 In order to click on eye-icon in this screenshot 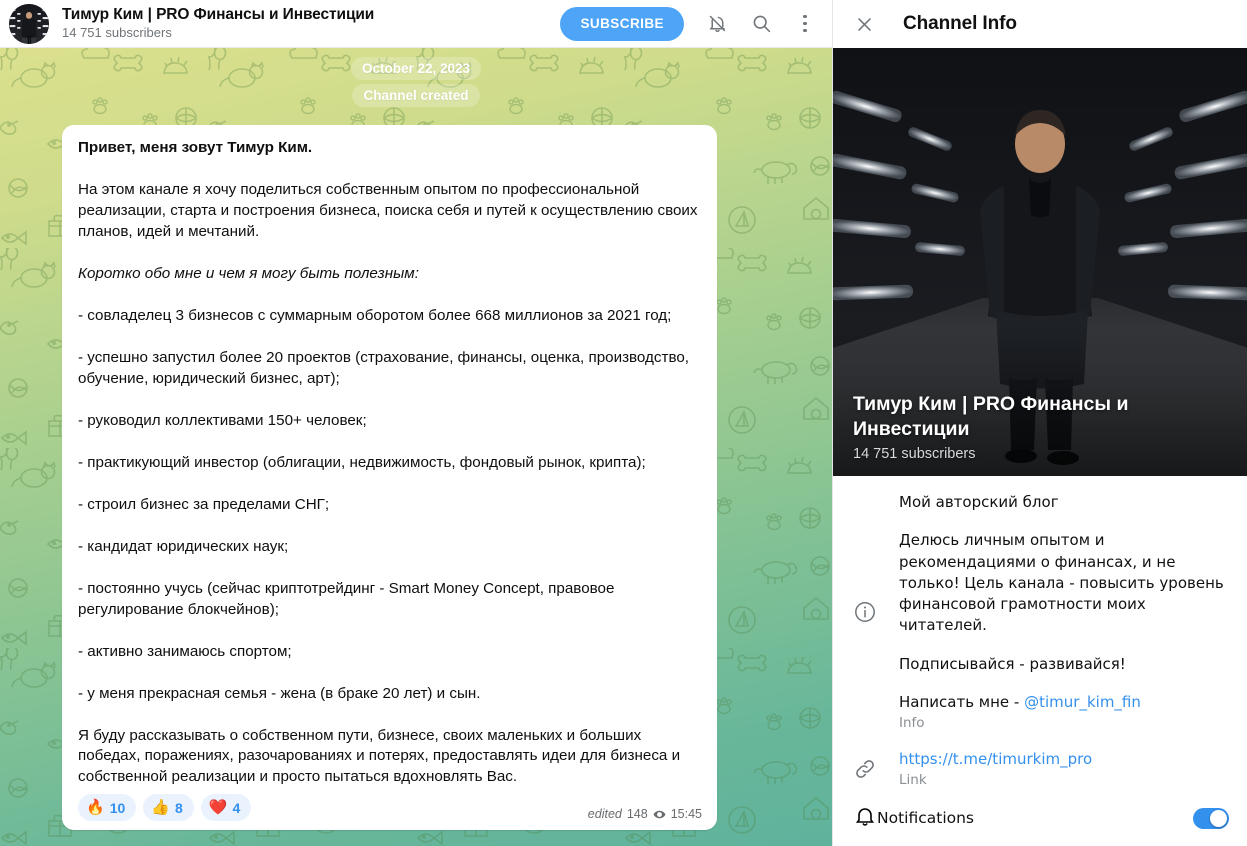, I will do `click(659, 814)`.